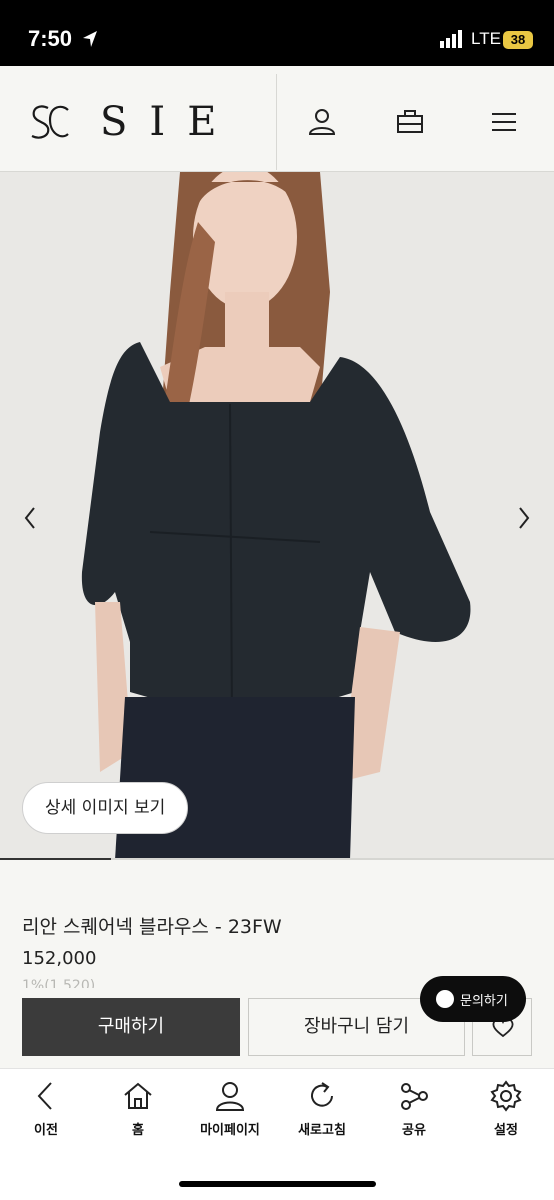  Describe the element at coordinates (105, 808) in the screenshot. I see `detail-images-button: 상세 이미지 보기` at that location.